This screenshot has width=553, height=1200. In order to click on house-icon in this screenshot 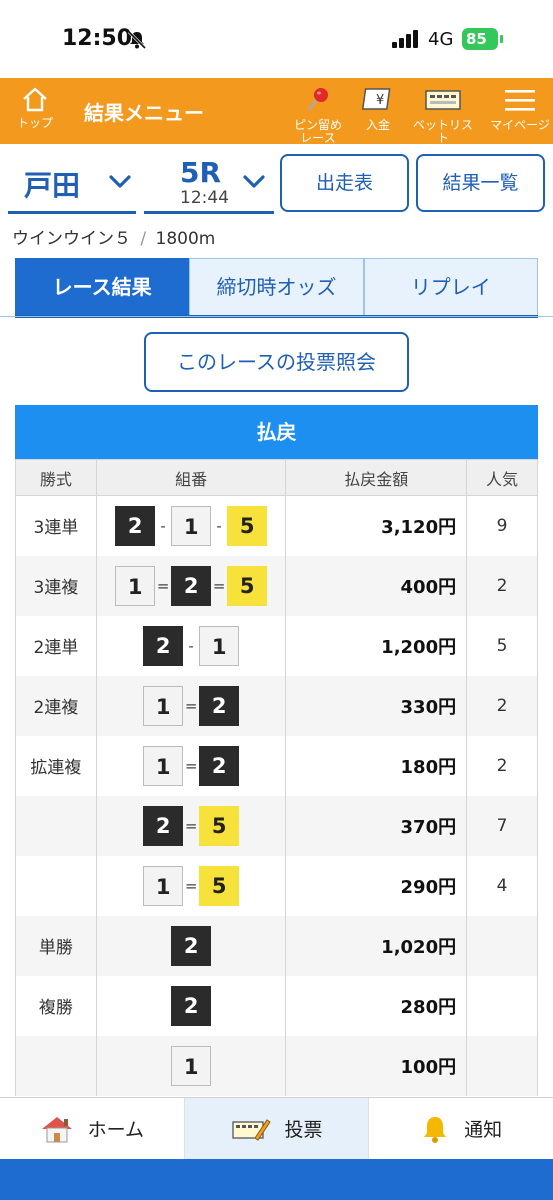, I will do `click(56, 1129)`.